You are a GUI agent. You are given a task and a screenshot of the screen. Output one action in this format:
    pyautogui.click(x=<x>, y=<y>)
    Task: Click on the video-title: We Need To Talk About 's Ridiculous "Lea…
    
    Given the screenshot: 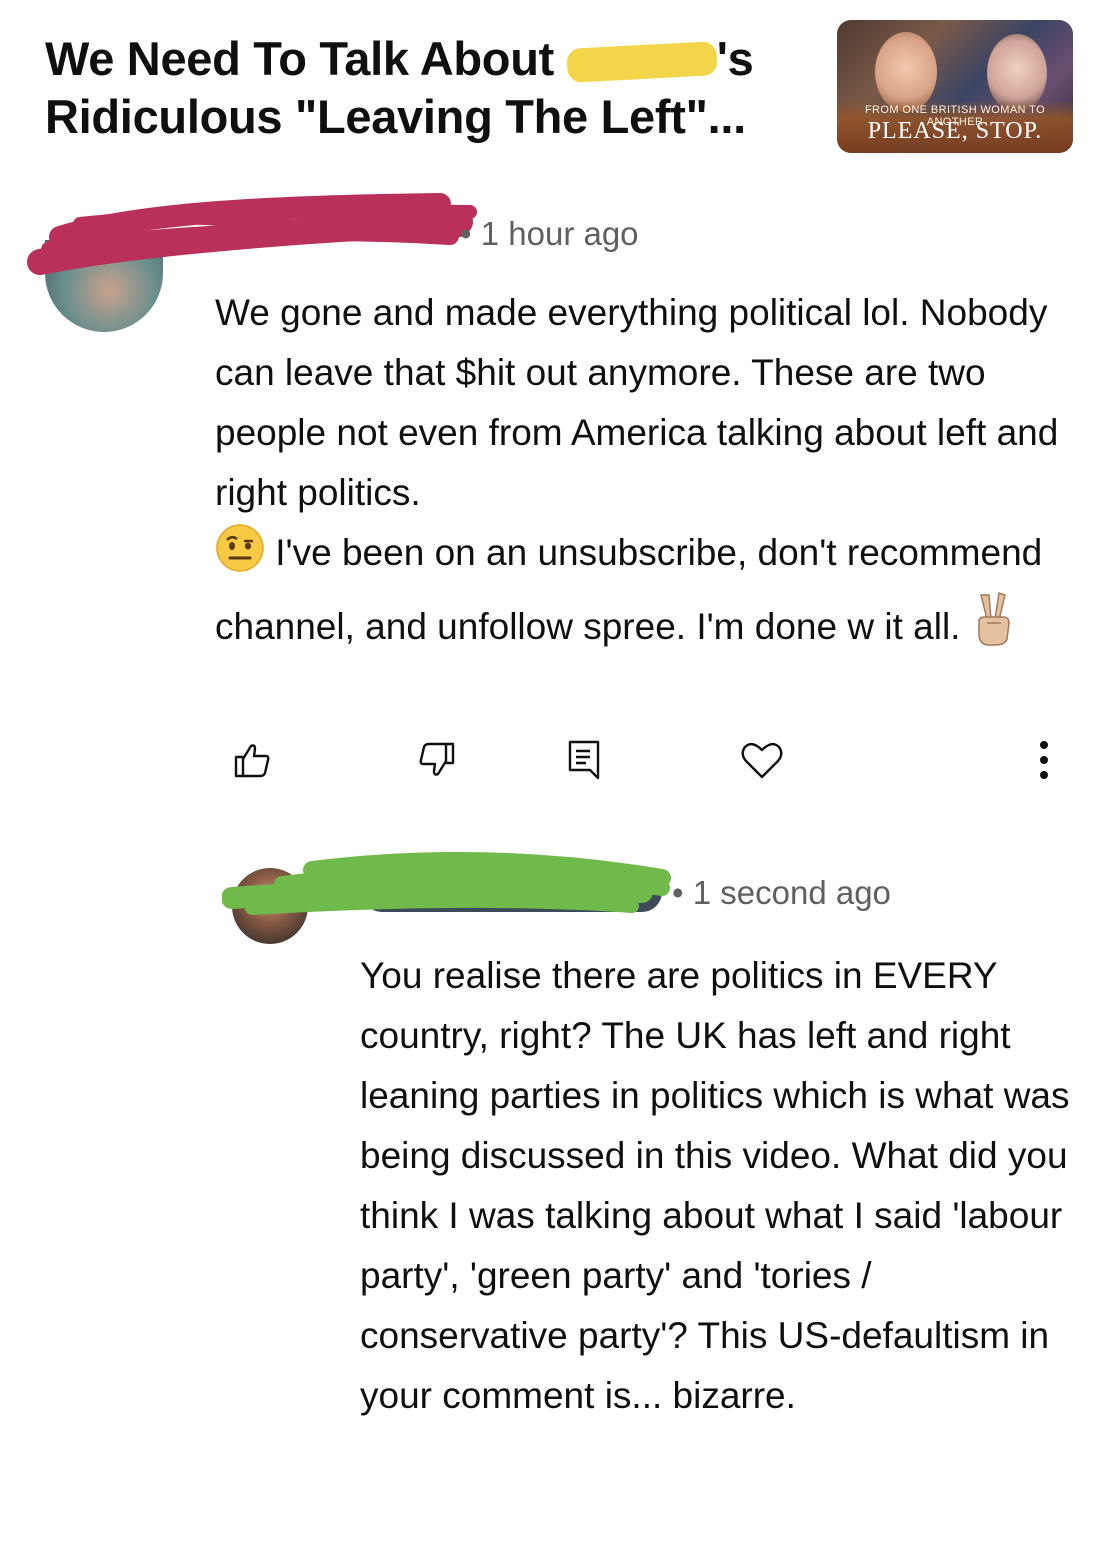 What is the action you would take?
    pyautogui.click(x=425, y=88)
    